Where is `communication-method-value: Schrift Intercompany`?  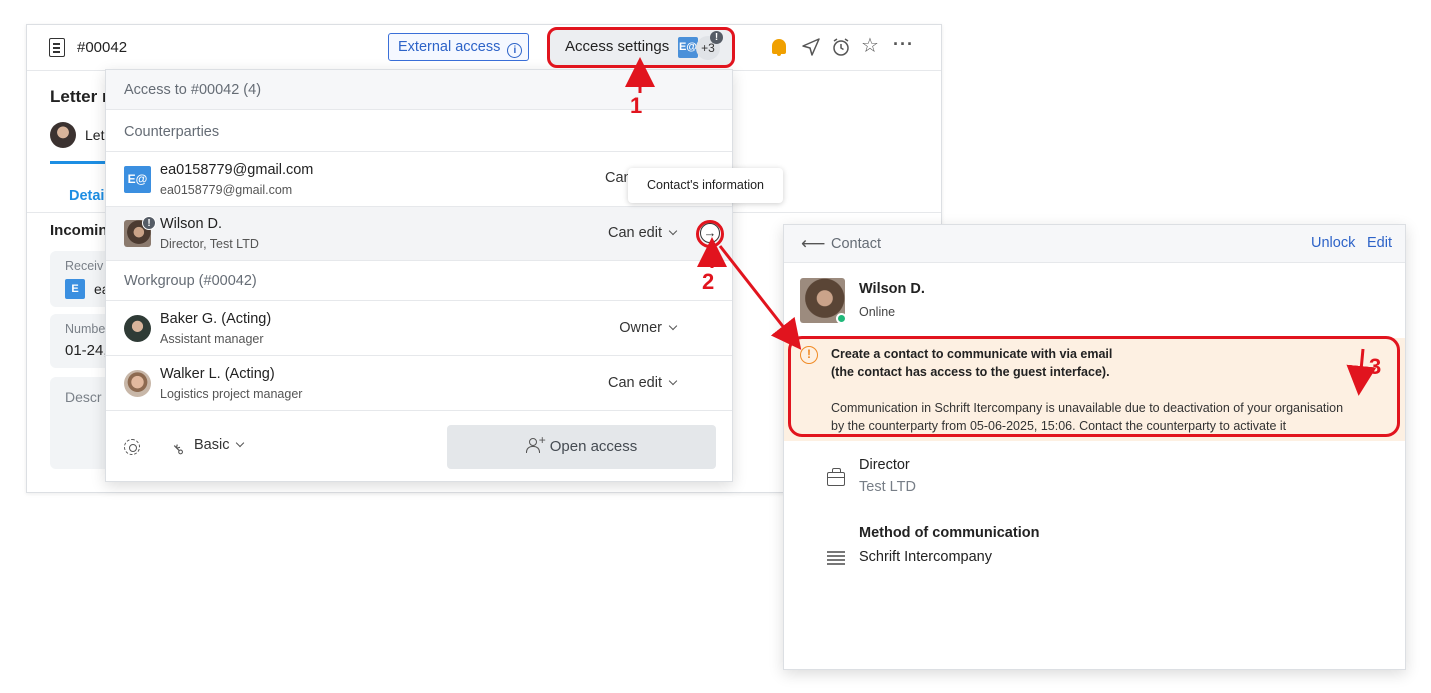
communication-method-value: Schrift Intercompany is located at coordinates (925, 557).